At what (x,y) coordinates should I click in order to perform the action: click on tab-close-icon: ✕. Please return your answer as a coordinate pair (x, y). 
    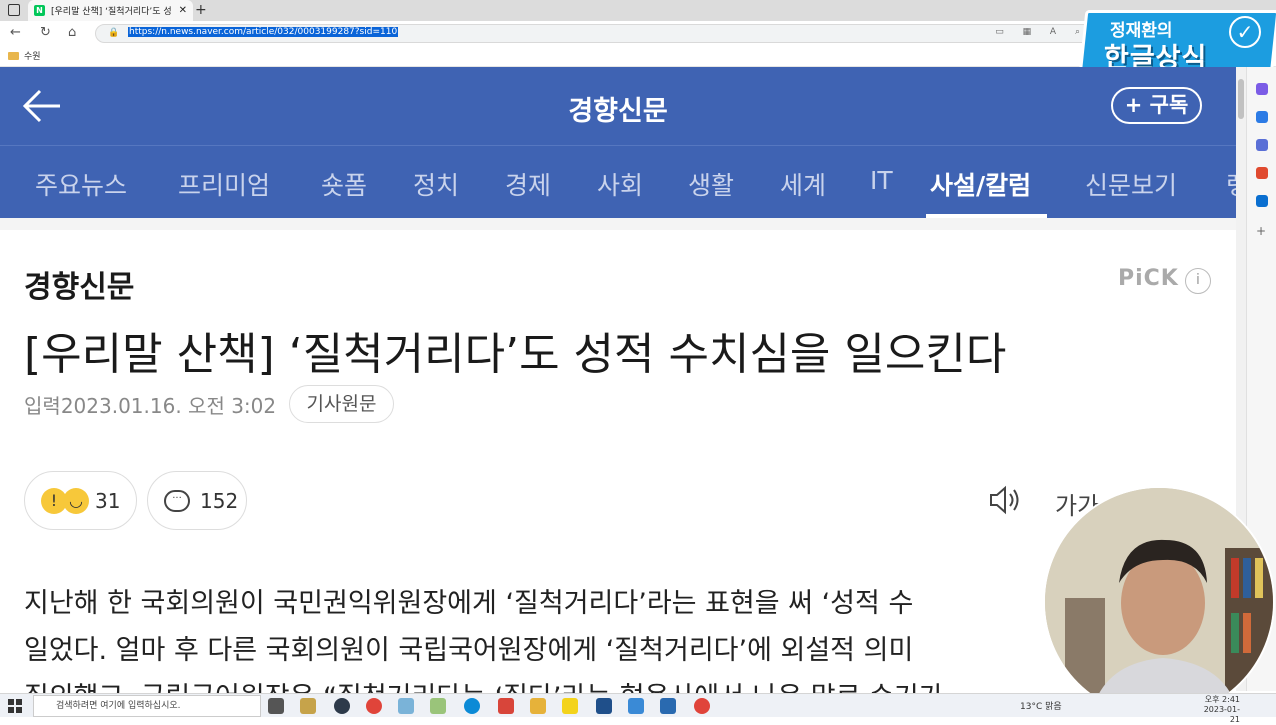
    Looking at the image, I should click on (183, 10).